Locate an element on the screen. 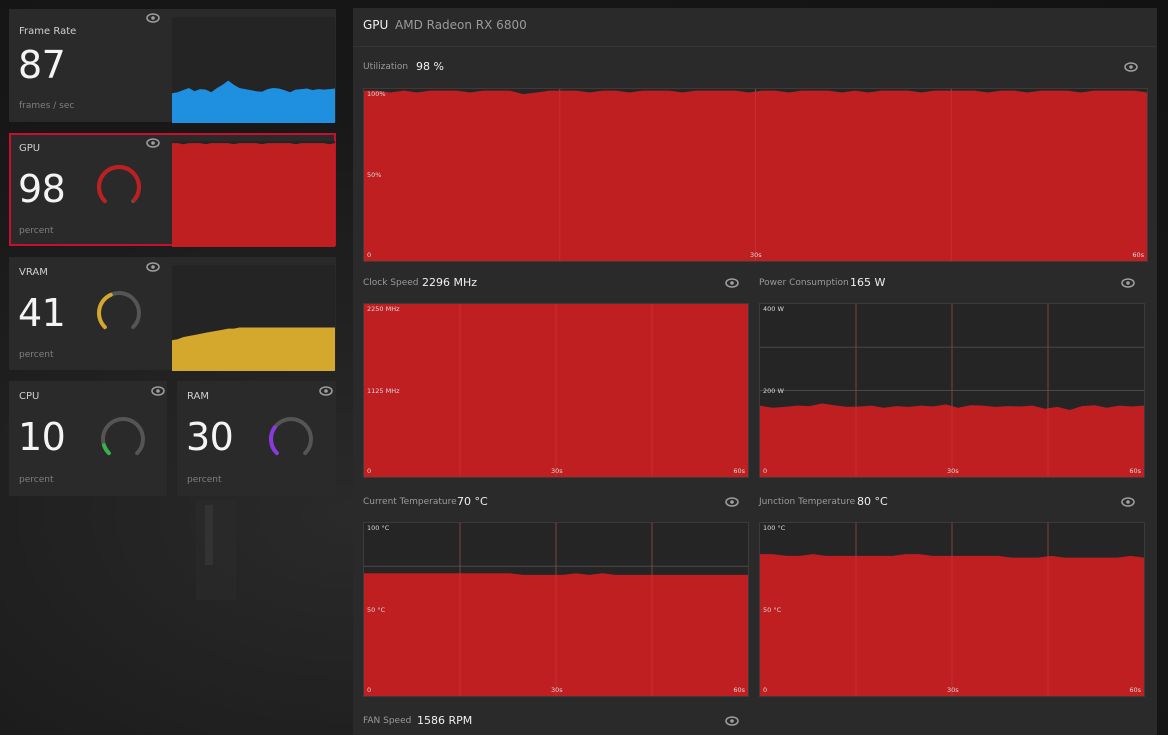  ram-card: RAM 30 percent is located at coordinates (256, 438).